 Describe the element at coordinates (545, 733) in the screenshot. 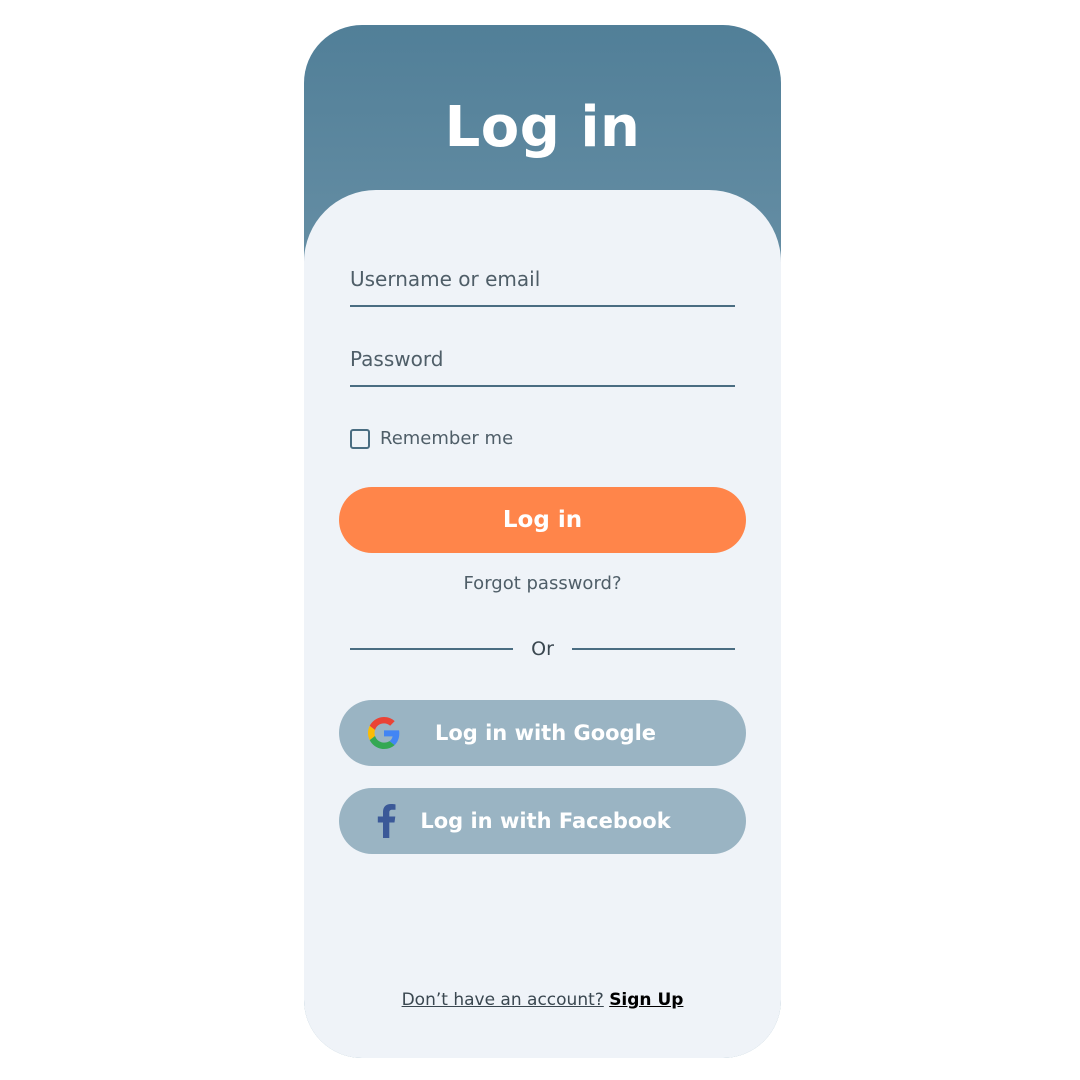

I see `google-login-label: Log in with Google` at that location.